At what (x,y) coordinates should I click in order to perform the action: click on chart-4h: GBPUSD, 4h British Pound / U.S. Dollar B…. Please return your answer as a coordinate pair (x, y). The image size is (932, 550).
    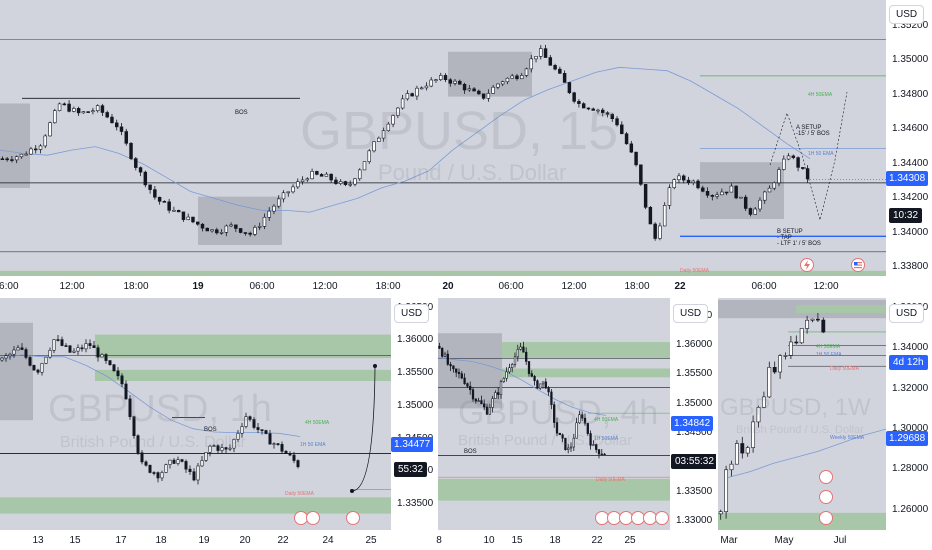
    Looking at the image, I should click on (554, 414).